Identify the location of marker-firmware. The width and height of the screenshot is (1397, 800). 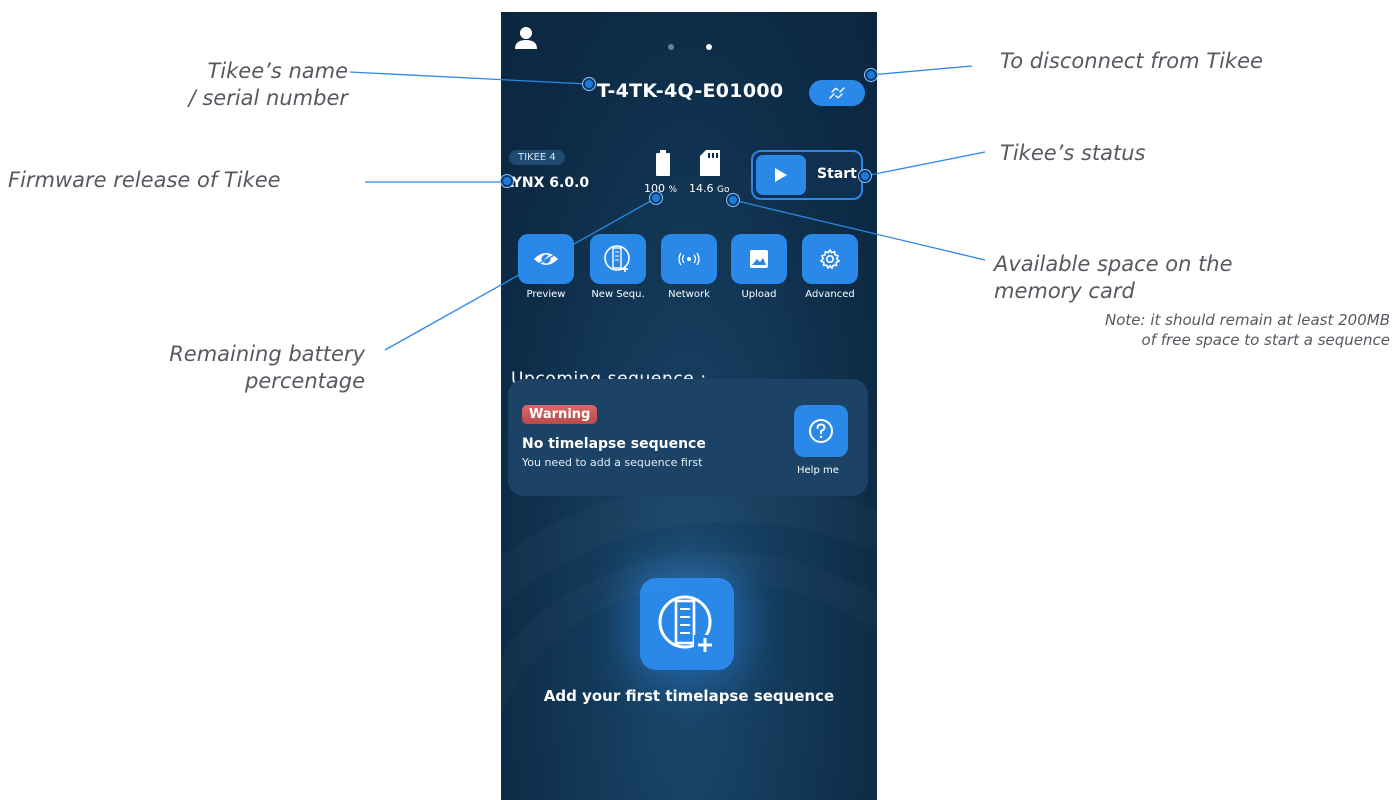
(507, 181).